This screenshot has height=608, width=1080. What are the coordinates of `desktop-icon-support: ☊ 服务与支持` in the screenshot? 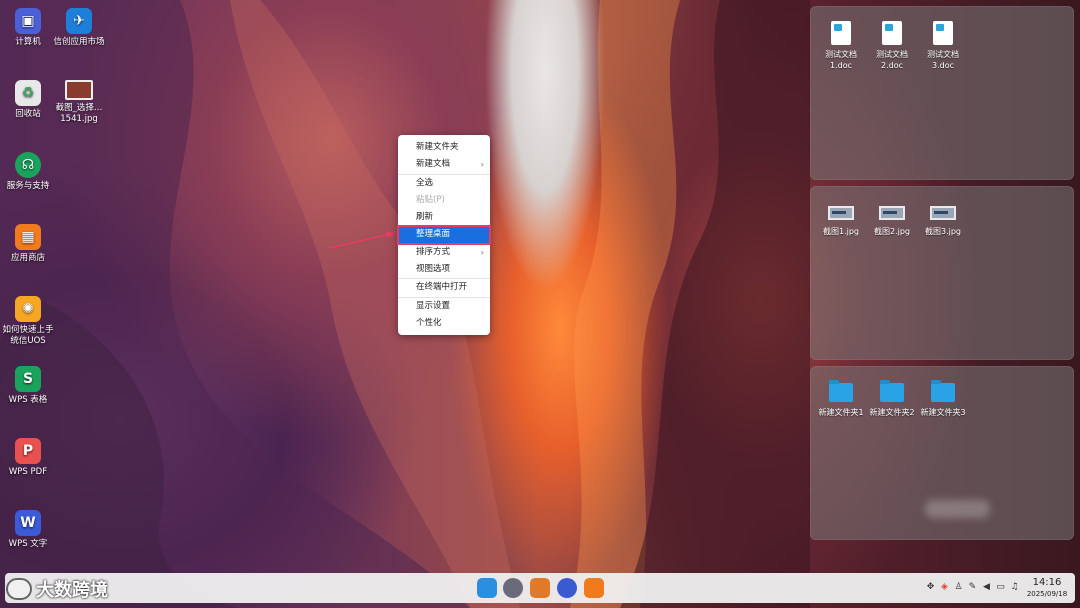 It's located at (28, 172).